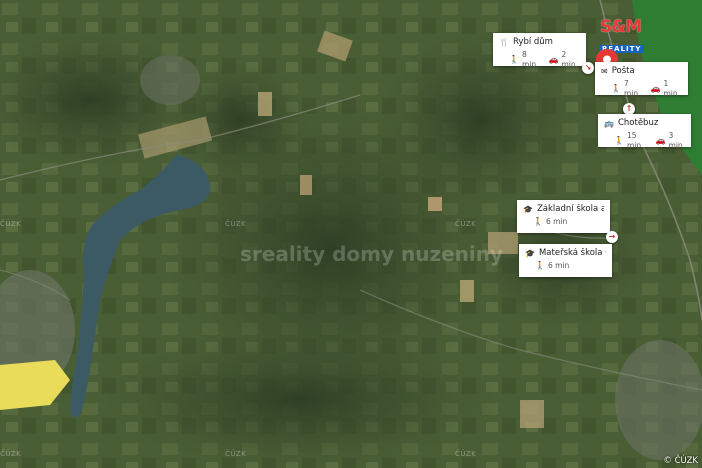  What do you see at coordinates (638, 123) in the screenshot?
I see `poi-name: Chotěbuz` at bounding box center [638, 123].